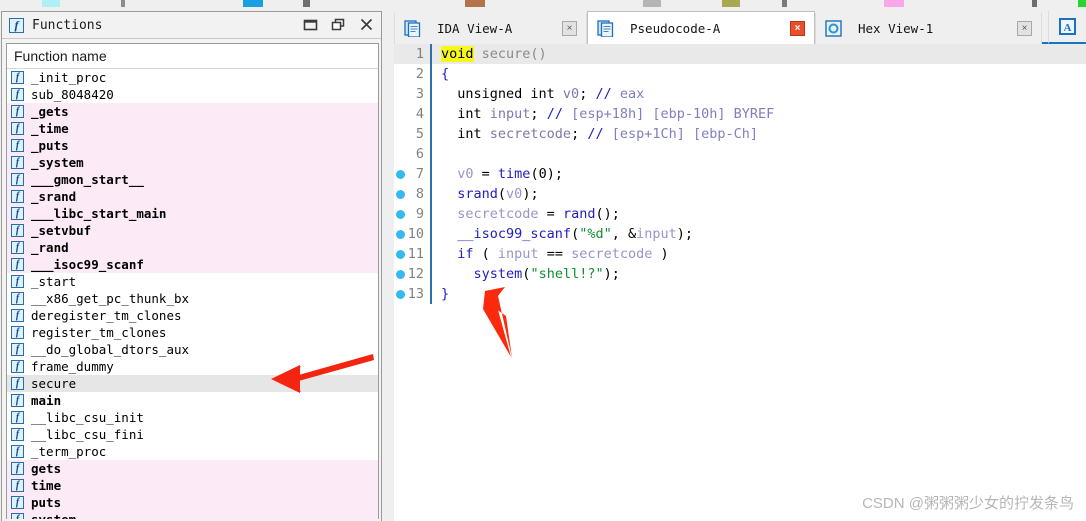 The width and height of the screenshot is (1086, 521). What do you see at coordinates (652, 3) in the screenshot?
I see `toolbar-icon-gray3` at bounding box center [652, 3].